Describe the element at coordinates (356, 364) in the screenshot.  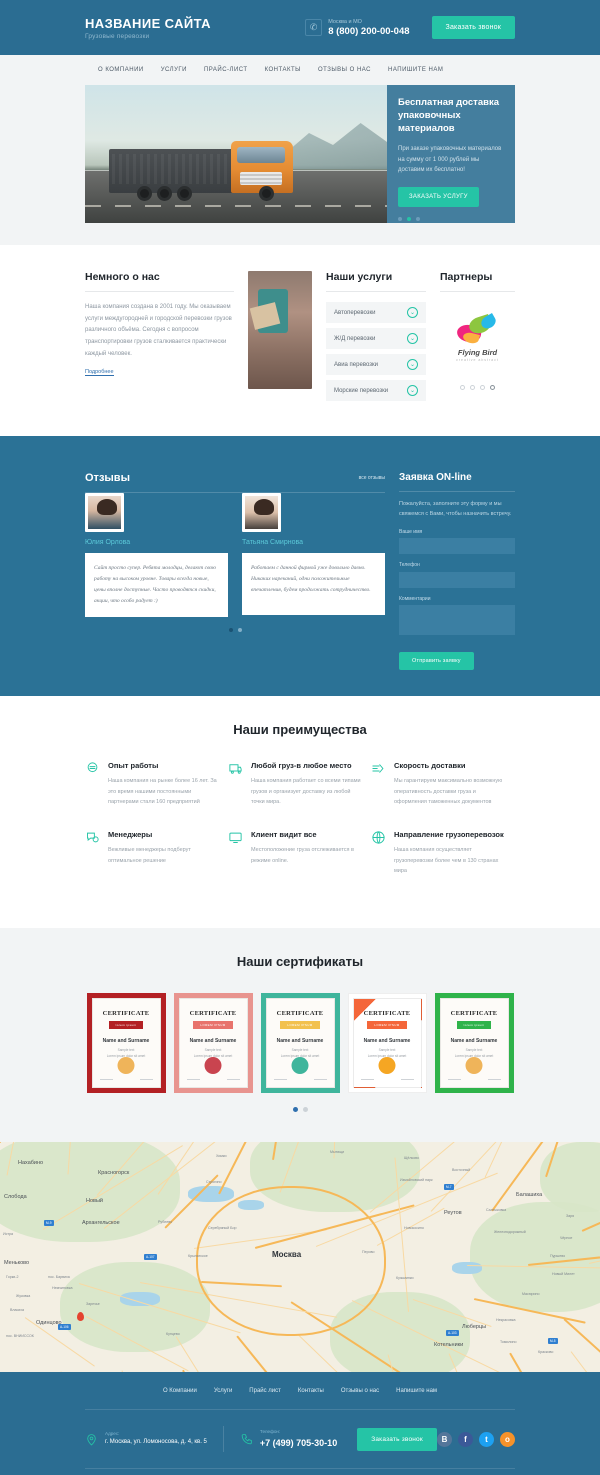
I see `service-label: Авиа перевозки` at that location.